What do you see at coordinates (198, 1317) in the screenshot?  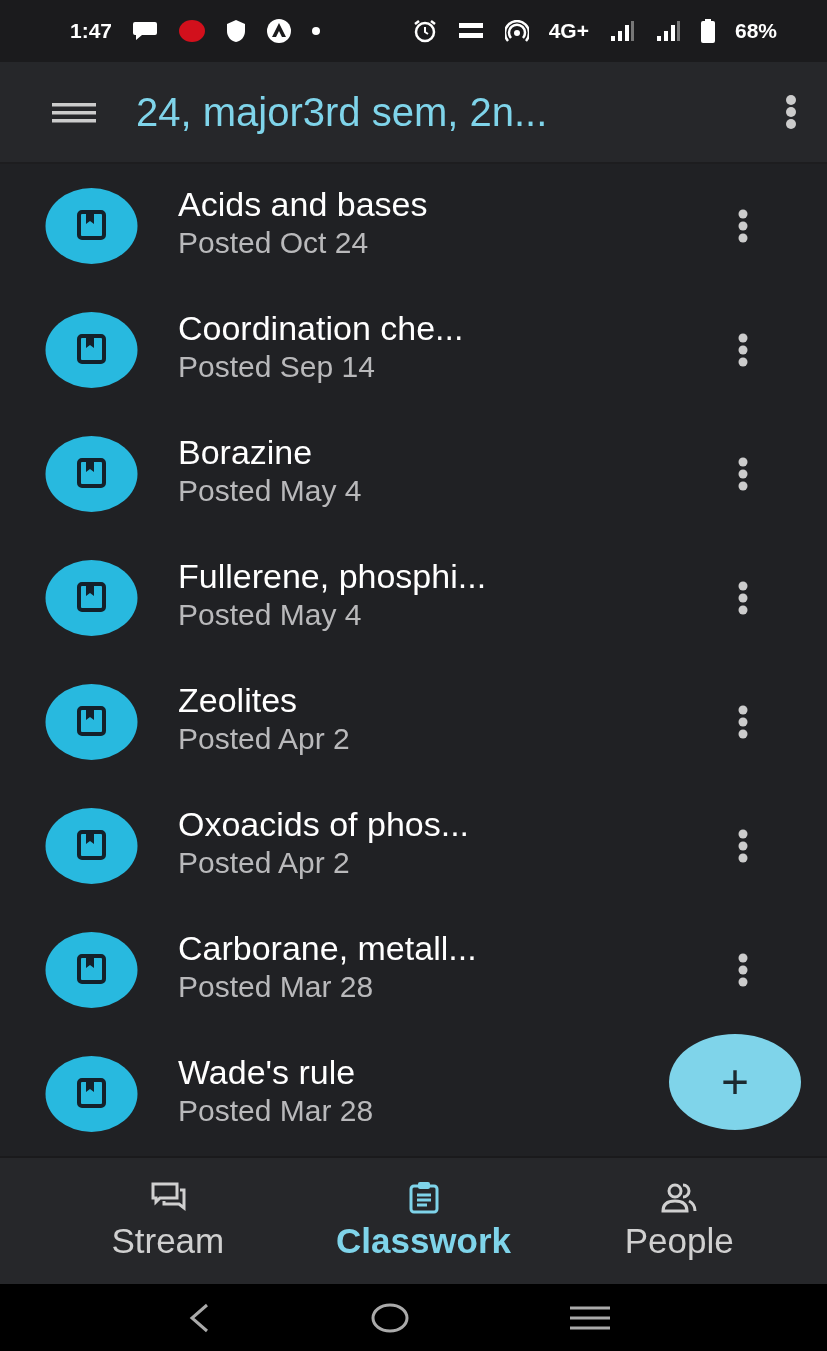 I see `back-icon` at bounding box center [198, 1317].